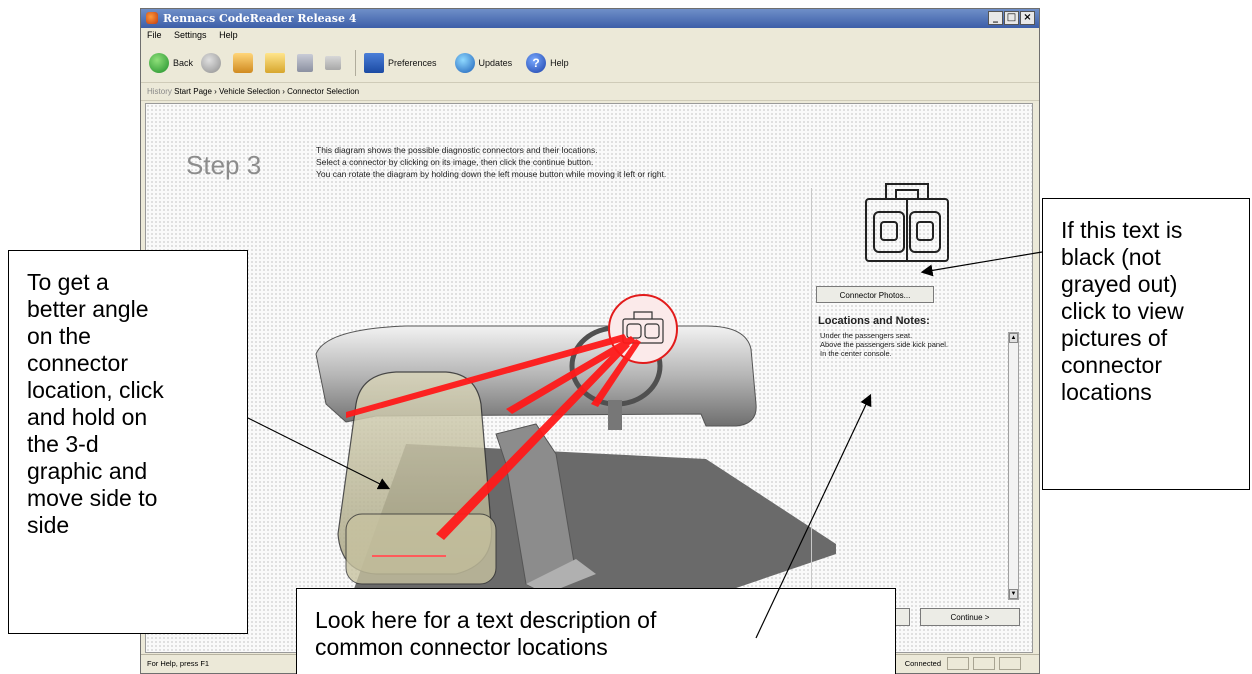 The image size is (1252, 674). What do you see at coordinates (159, 63) in the screenshot?
I see `back-arrow-icon` at bounding box center [159, 63].